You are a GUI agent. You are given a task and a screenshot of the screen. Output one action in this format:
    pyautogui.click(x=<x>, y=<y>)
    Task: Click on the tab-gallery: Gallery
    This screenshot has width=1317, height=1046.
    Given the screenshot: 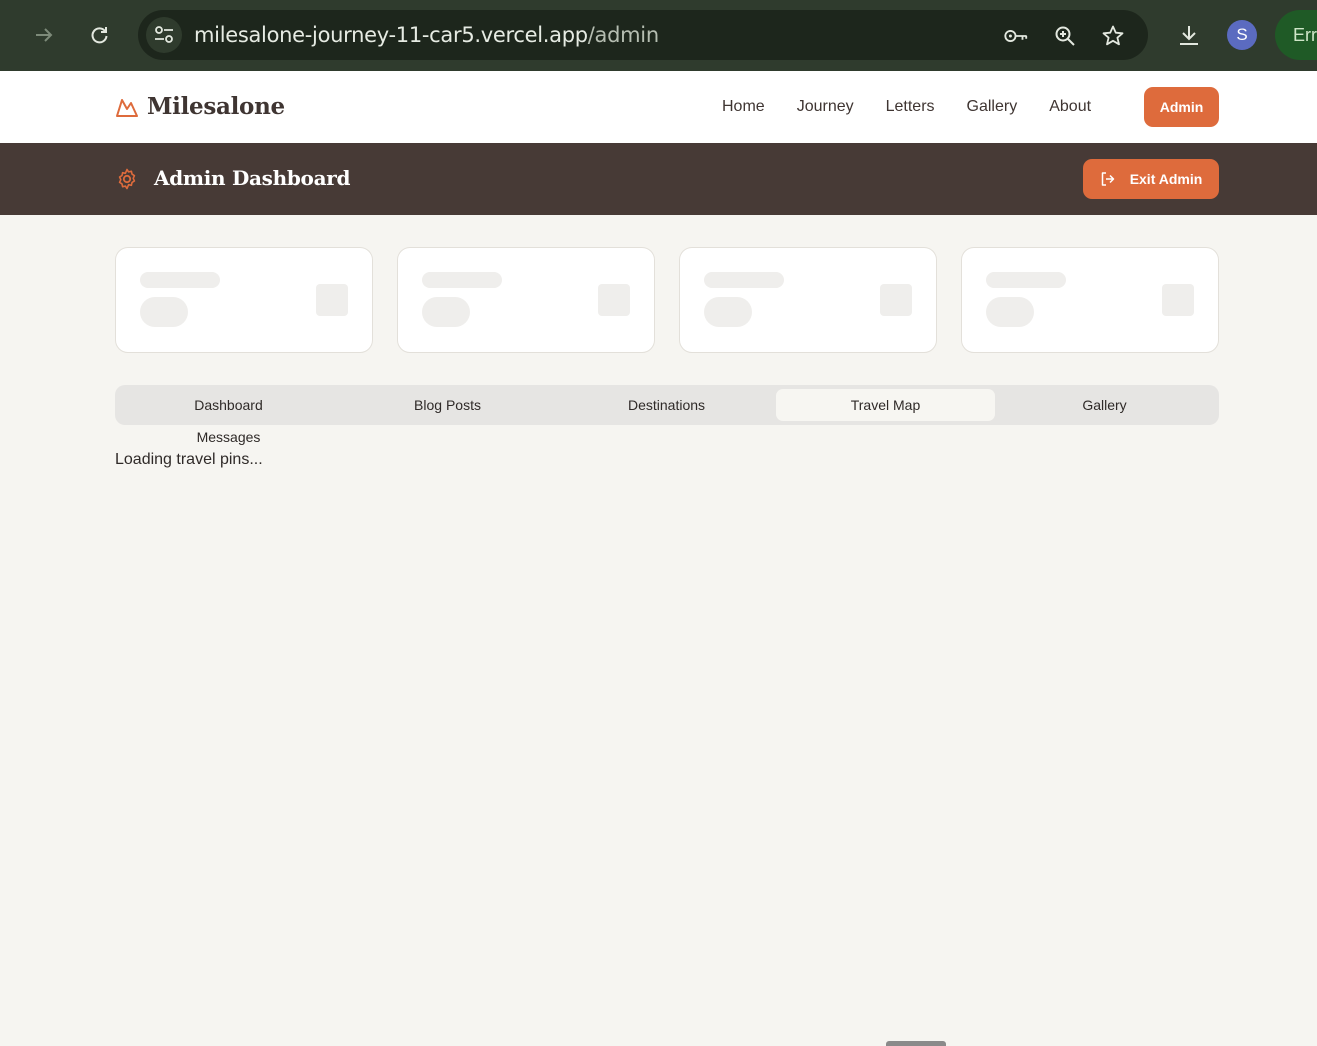 What is the action you would take?
    pyautogui.click(x=1104, y=405)
    